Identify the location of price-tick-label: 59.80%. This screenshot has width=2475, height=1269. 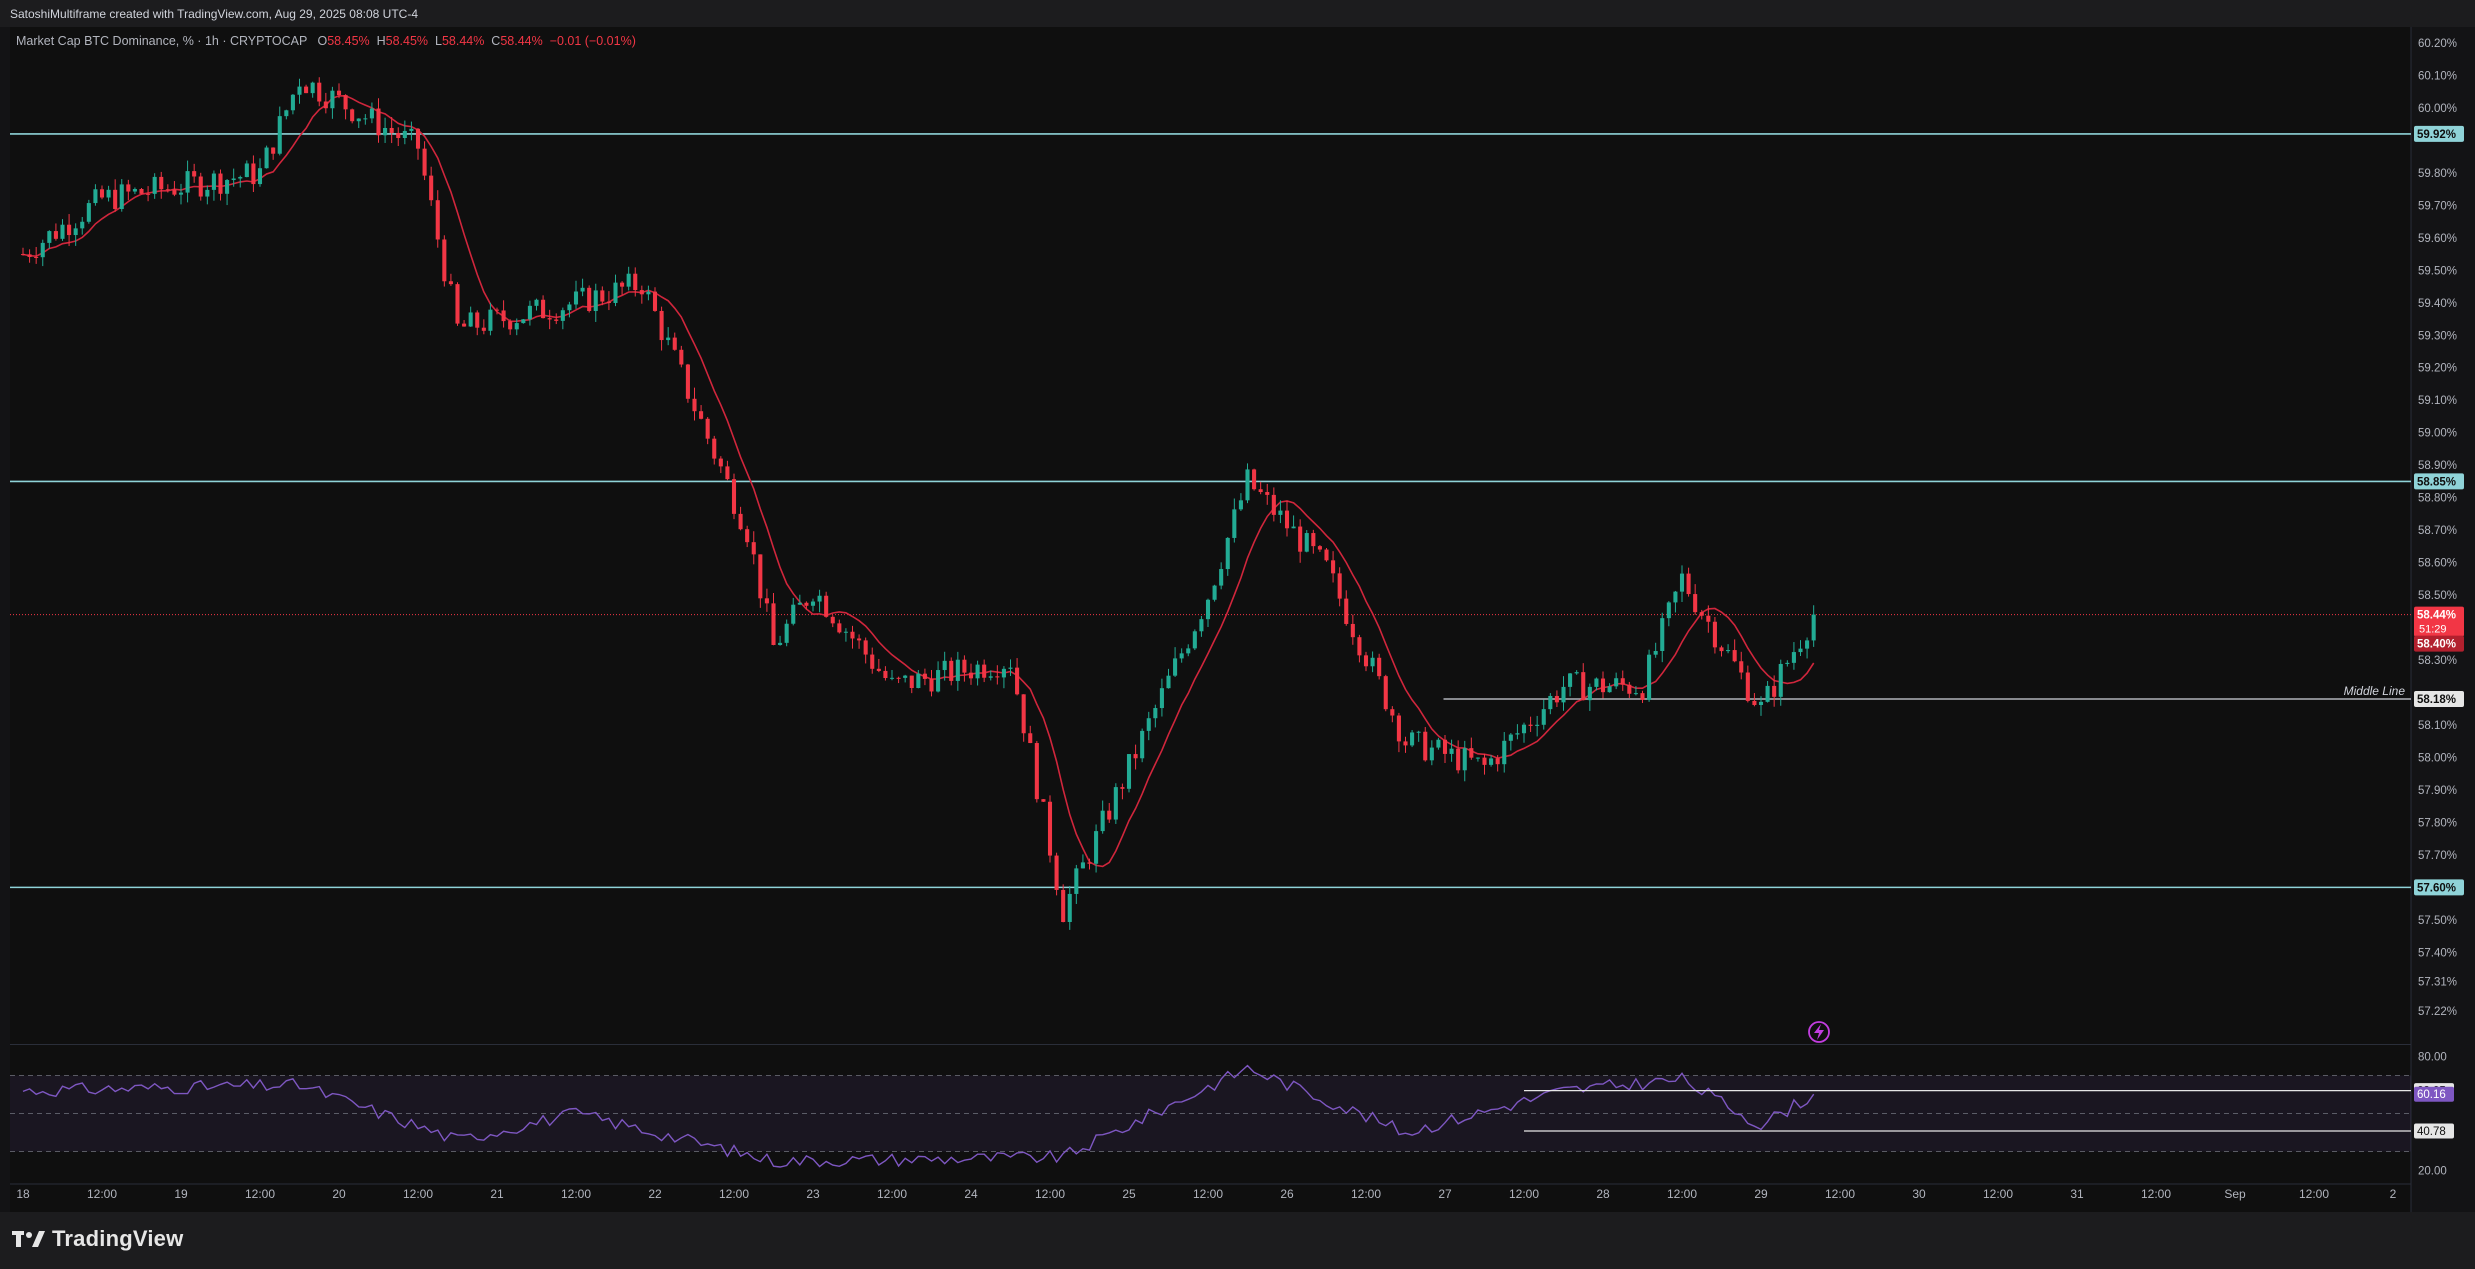
(2437, 174).